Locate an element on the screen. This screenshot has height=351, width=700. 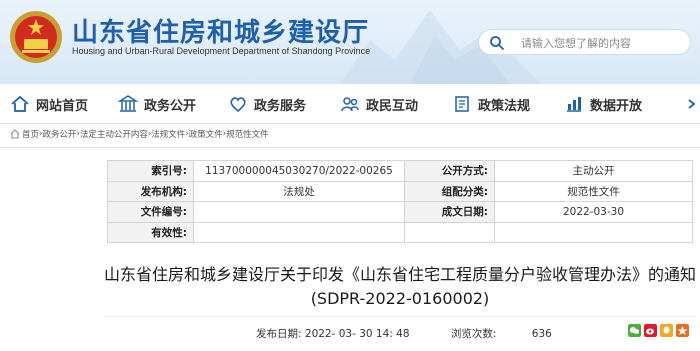
breadcrumb-link: 政策文件 is located at coordinates (206, 134).